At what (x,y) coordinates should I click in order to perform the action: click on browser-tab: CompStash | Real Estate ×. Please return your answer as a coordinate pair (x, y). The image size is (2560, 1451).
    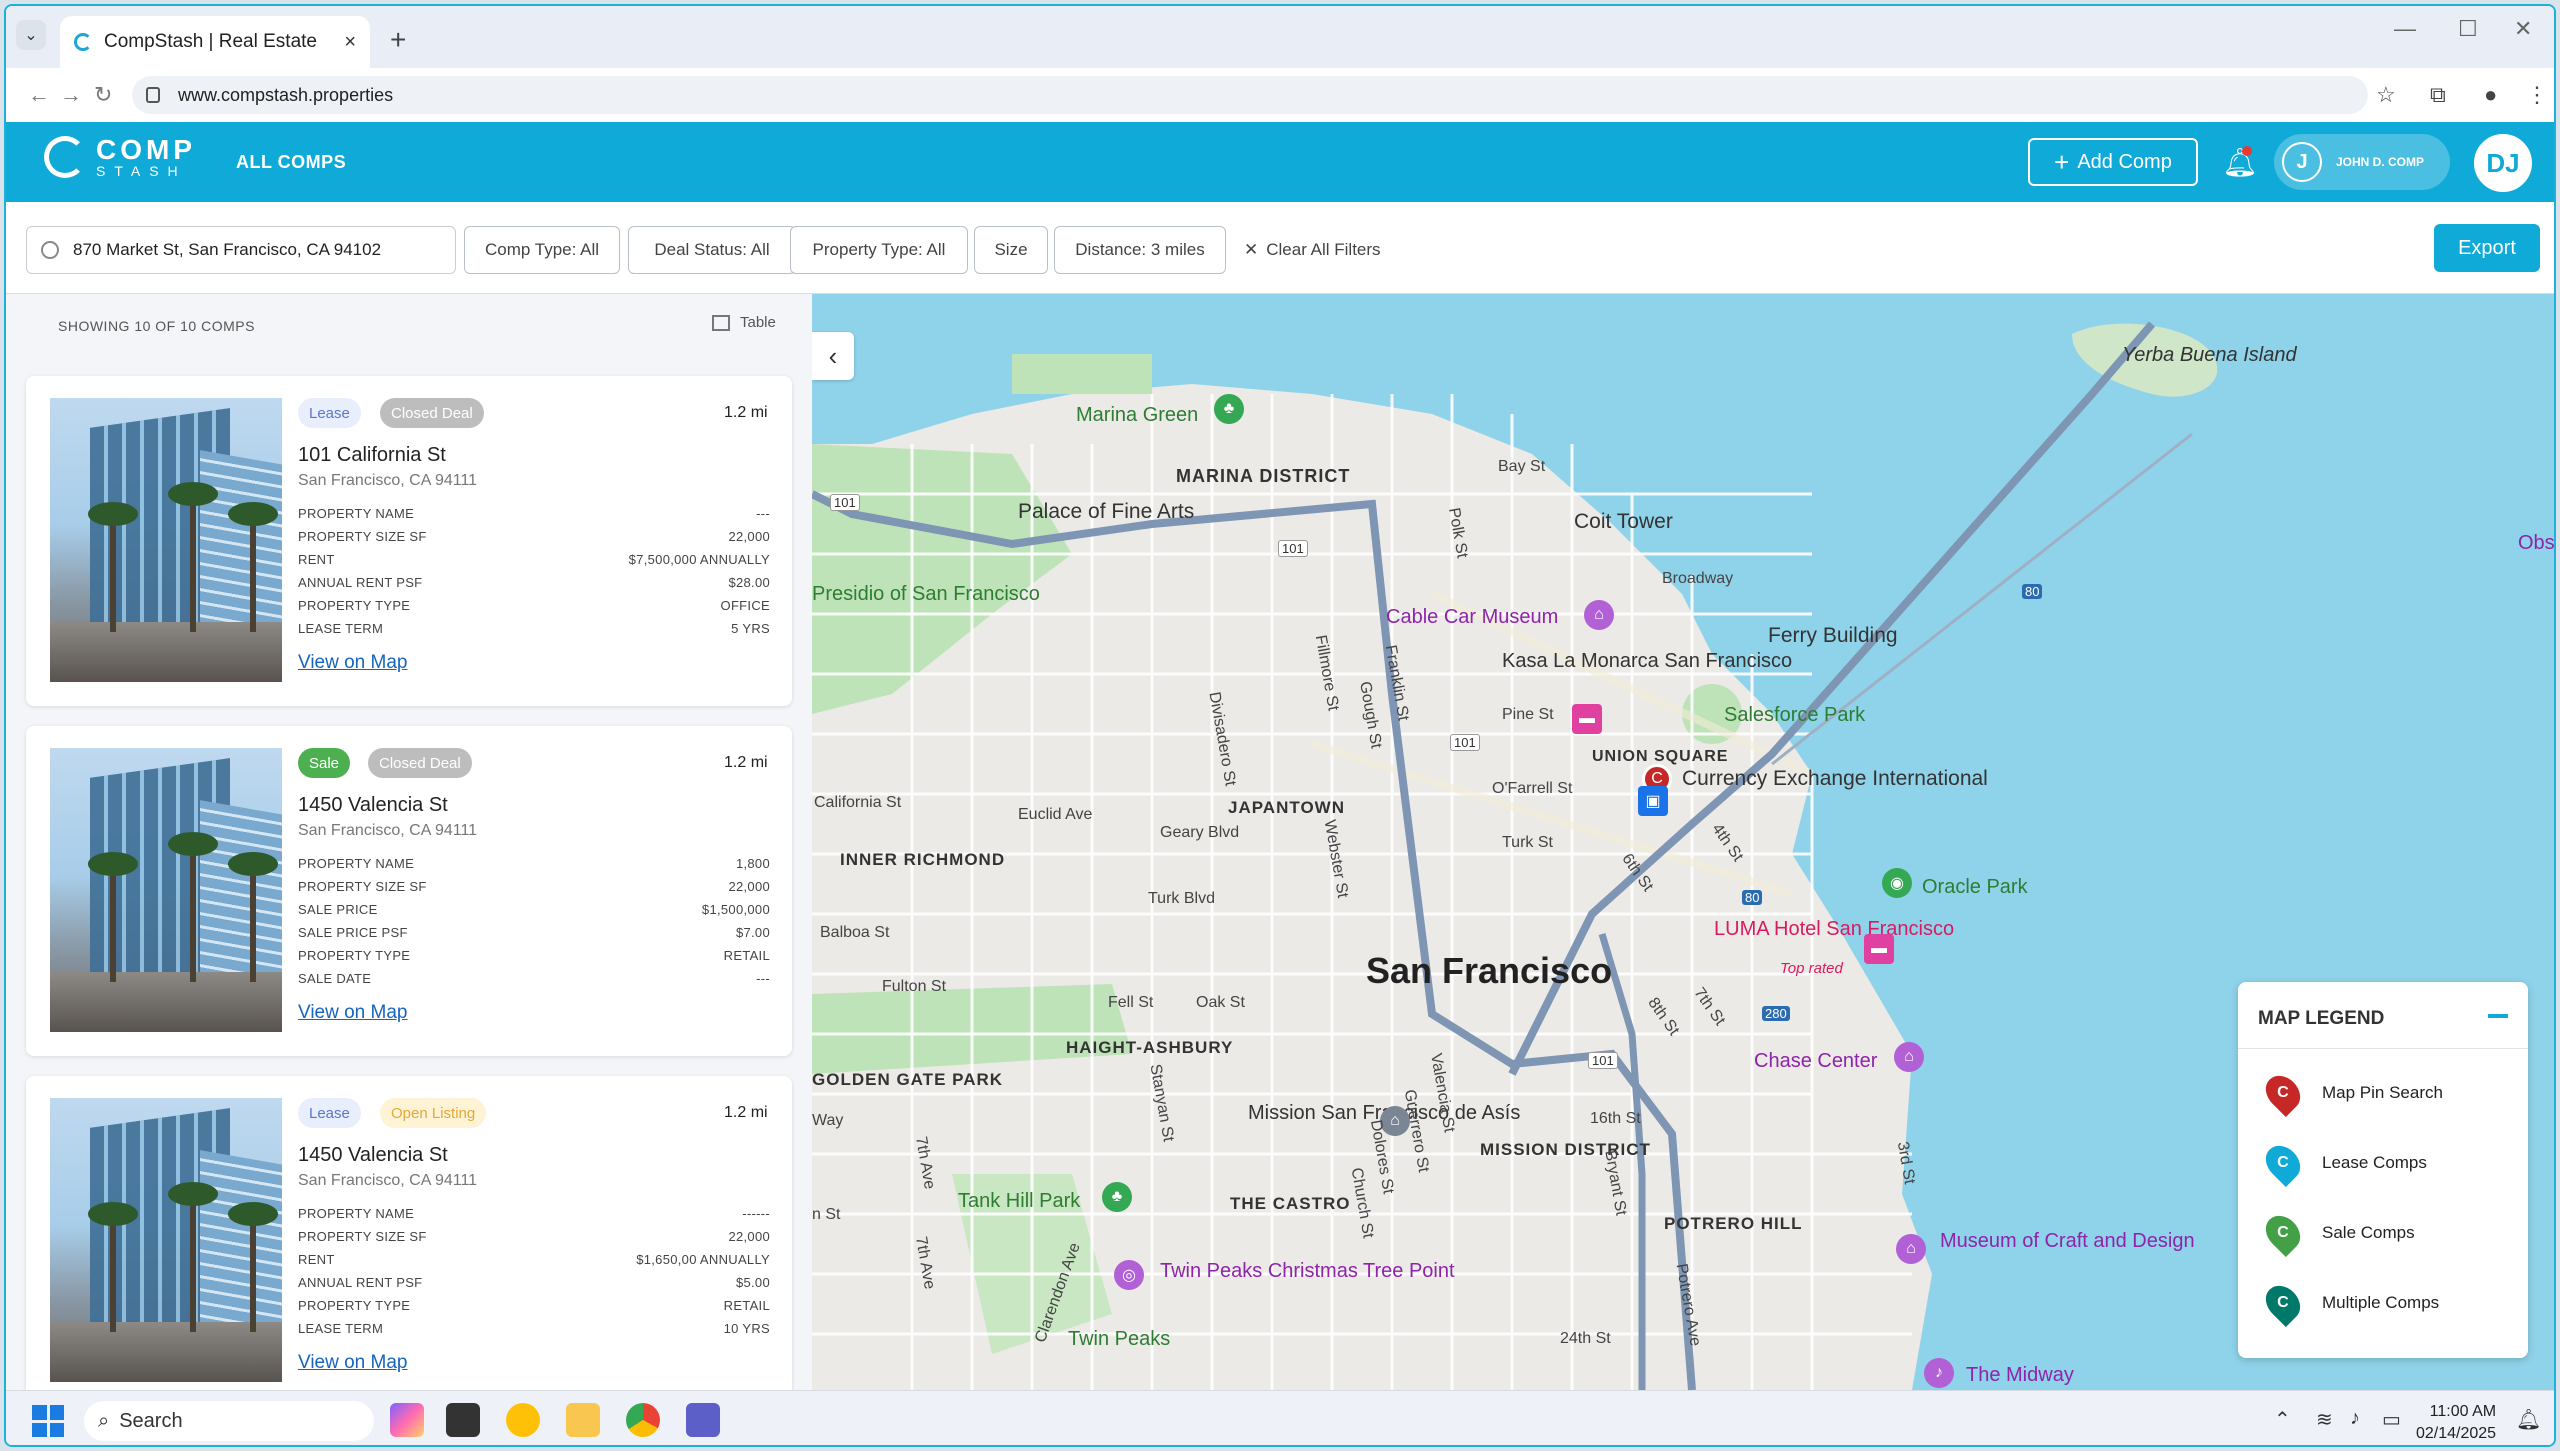
    Looking at the image, I should click on (215, 42).